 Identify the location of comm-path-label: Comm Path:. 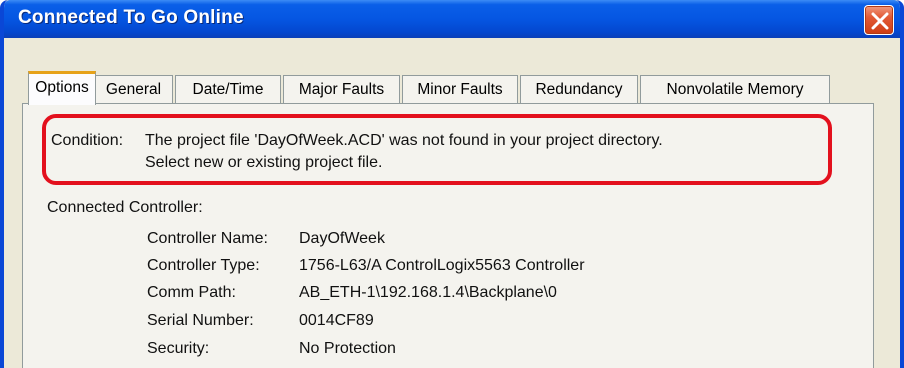
(191, 292).